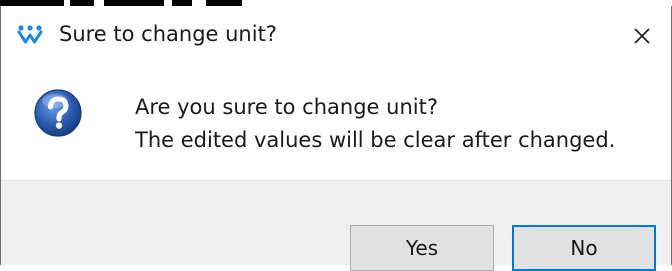 The width and height of the screenshot is (672, 271). What do you see at coordinates (168, 34) in the screenshot?
I see `dialog-title: Sure to change unit?` at bounding box center [168, 34].